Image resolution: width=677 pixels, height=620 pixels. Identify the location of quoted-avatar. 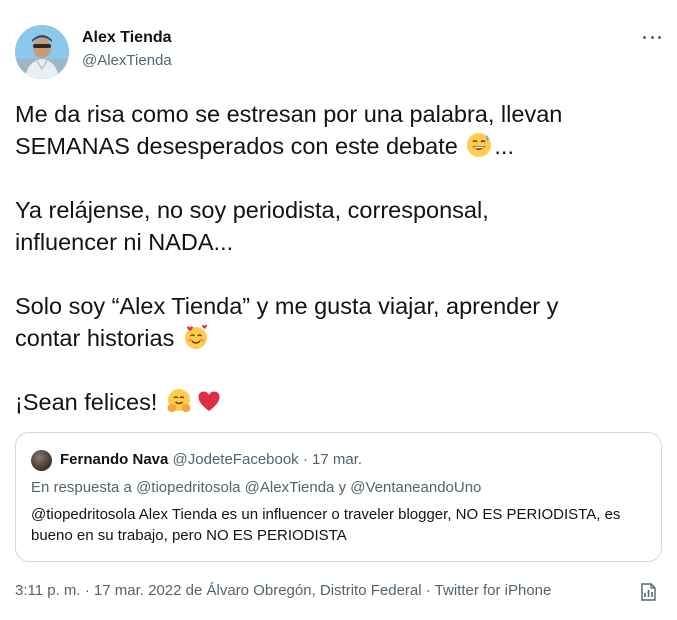
(41, 460).